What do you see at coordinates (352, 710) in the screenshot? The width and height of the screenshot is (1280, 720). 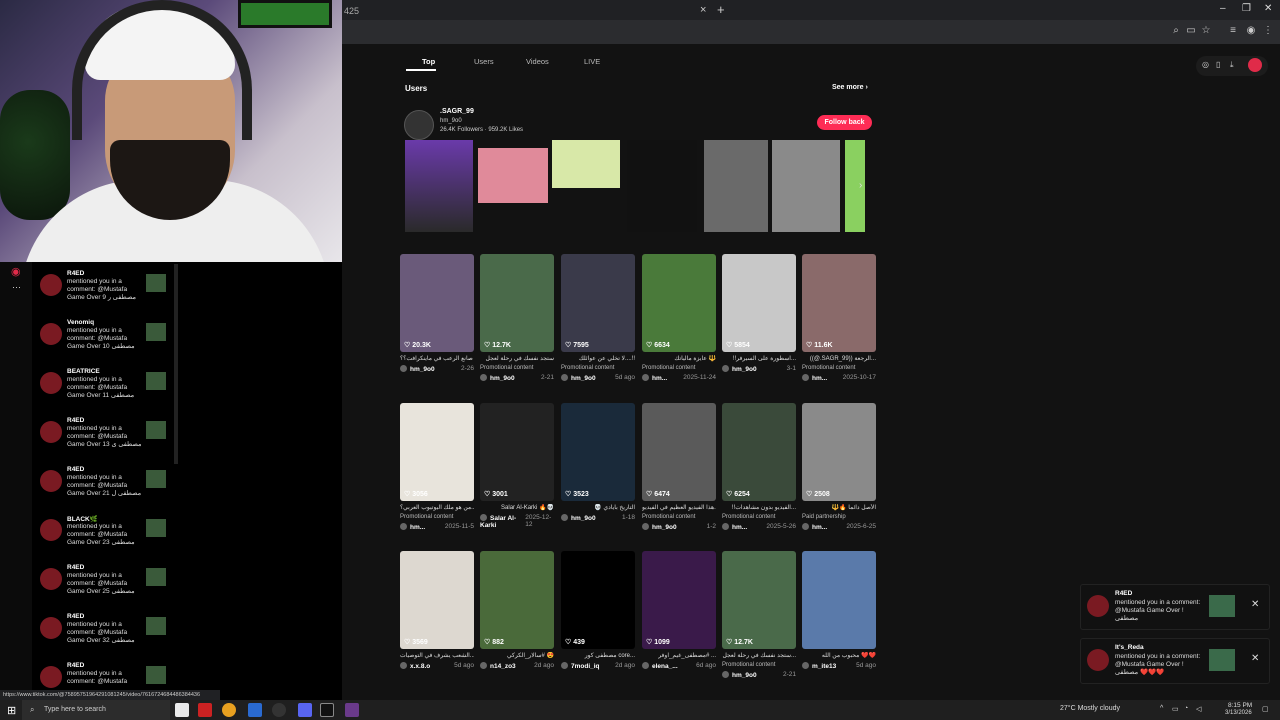 I see `app-icon-purple` at bounding box center [352, 710].